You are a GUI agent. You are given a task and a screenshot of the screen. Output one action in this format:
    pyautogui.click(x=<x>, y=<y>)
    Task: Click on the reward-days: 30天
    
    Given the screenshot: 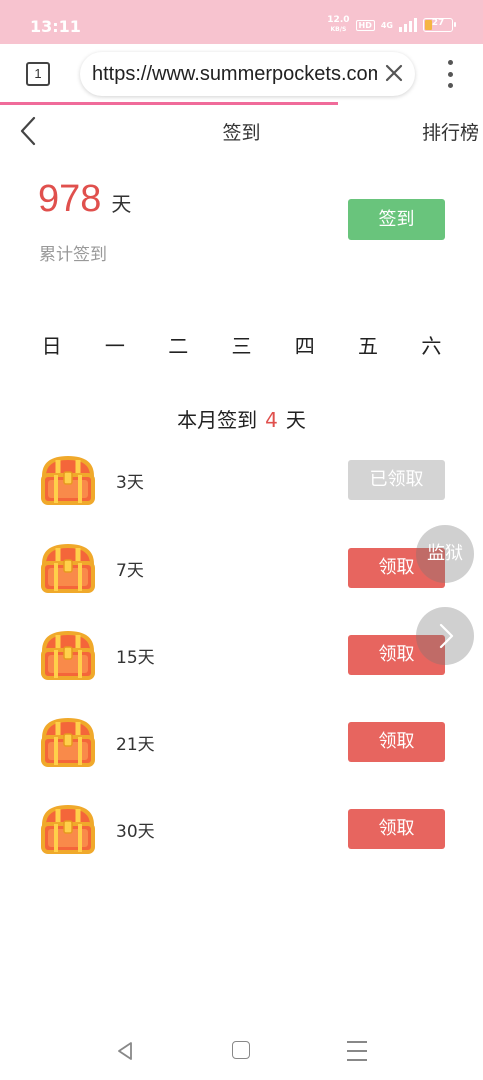 What is the action you would take?
    pyautogui.click(x=135, y=832)
    